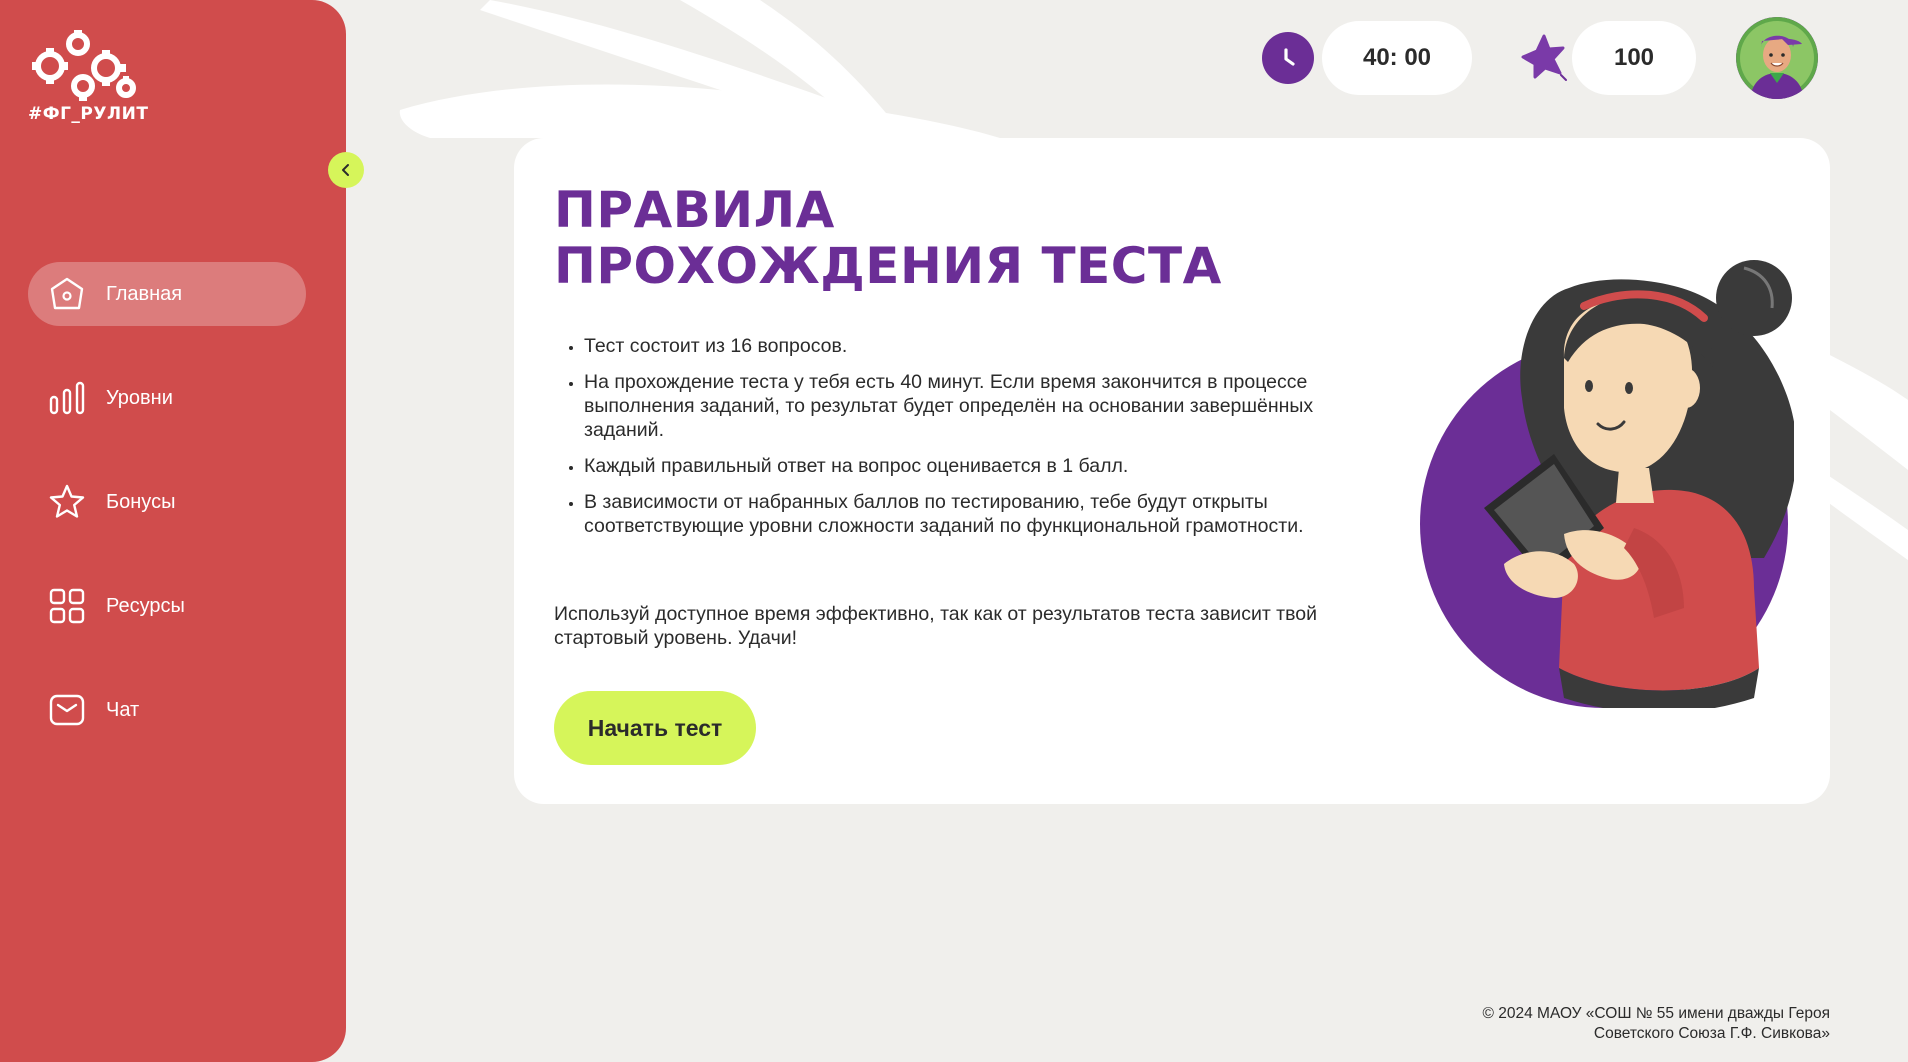 Image resolution: width=1908 pixels, height=1062 pixels. Describe the element at coordinates (123, 709) in the screenshot. I see `sidebar-item-label: Чат` at that location.